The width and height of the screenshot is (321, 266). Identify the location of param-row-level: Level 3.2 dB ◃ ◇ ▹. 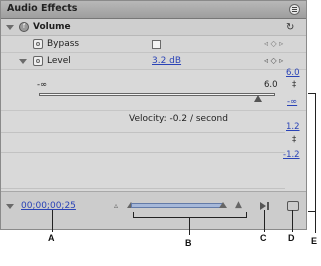
(153, 61).